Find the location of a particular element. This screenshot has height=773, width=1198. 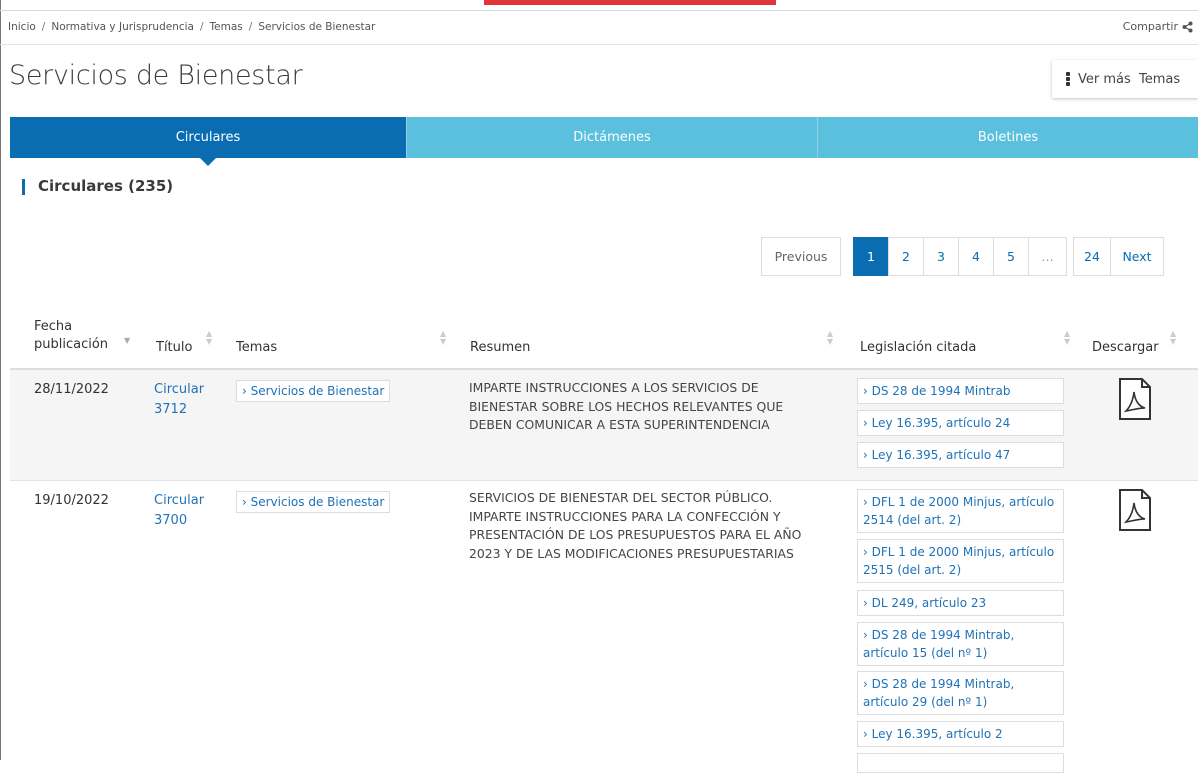

pagination: Previous 1 2 3 4 5 … 24 Next is located at coordinates (962, 256).